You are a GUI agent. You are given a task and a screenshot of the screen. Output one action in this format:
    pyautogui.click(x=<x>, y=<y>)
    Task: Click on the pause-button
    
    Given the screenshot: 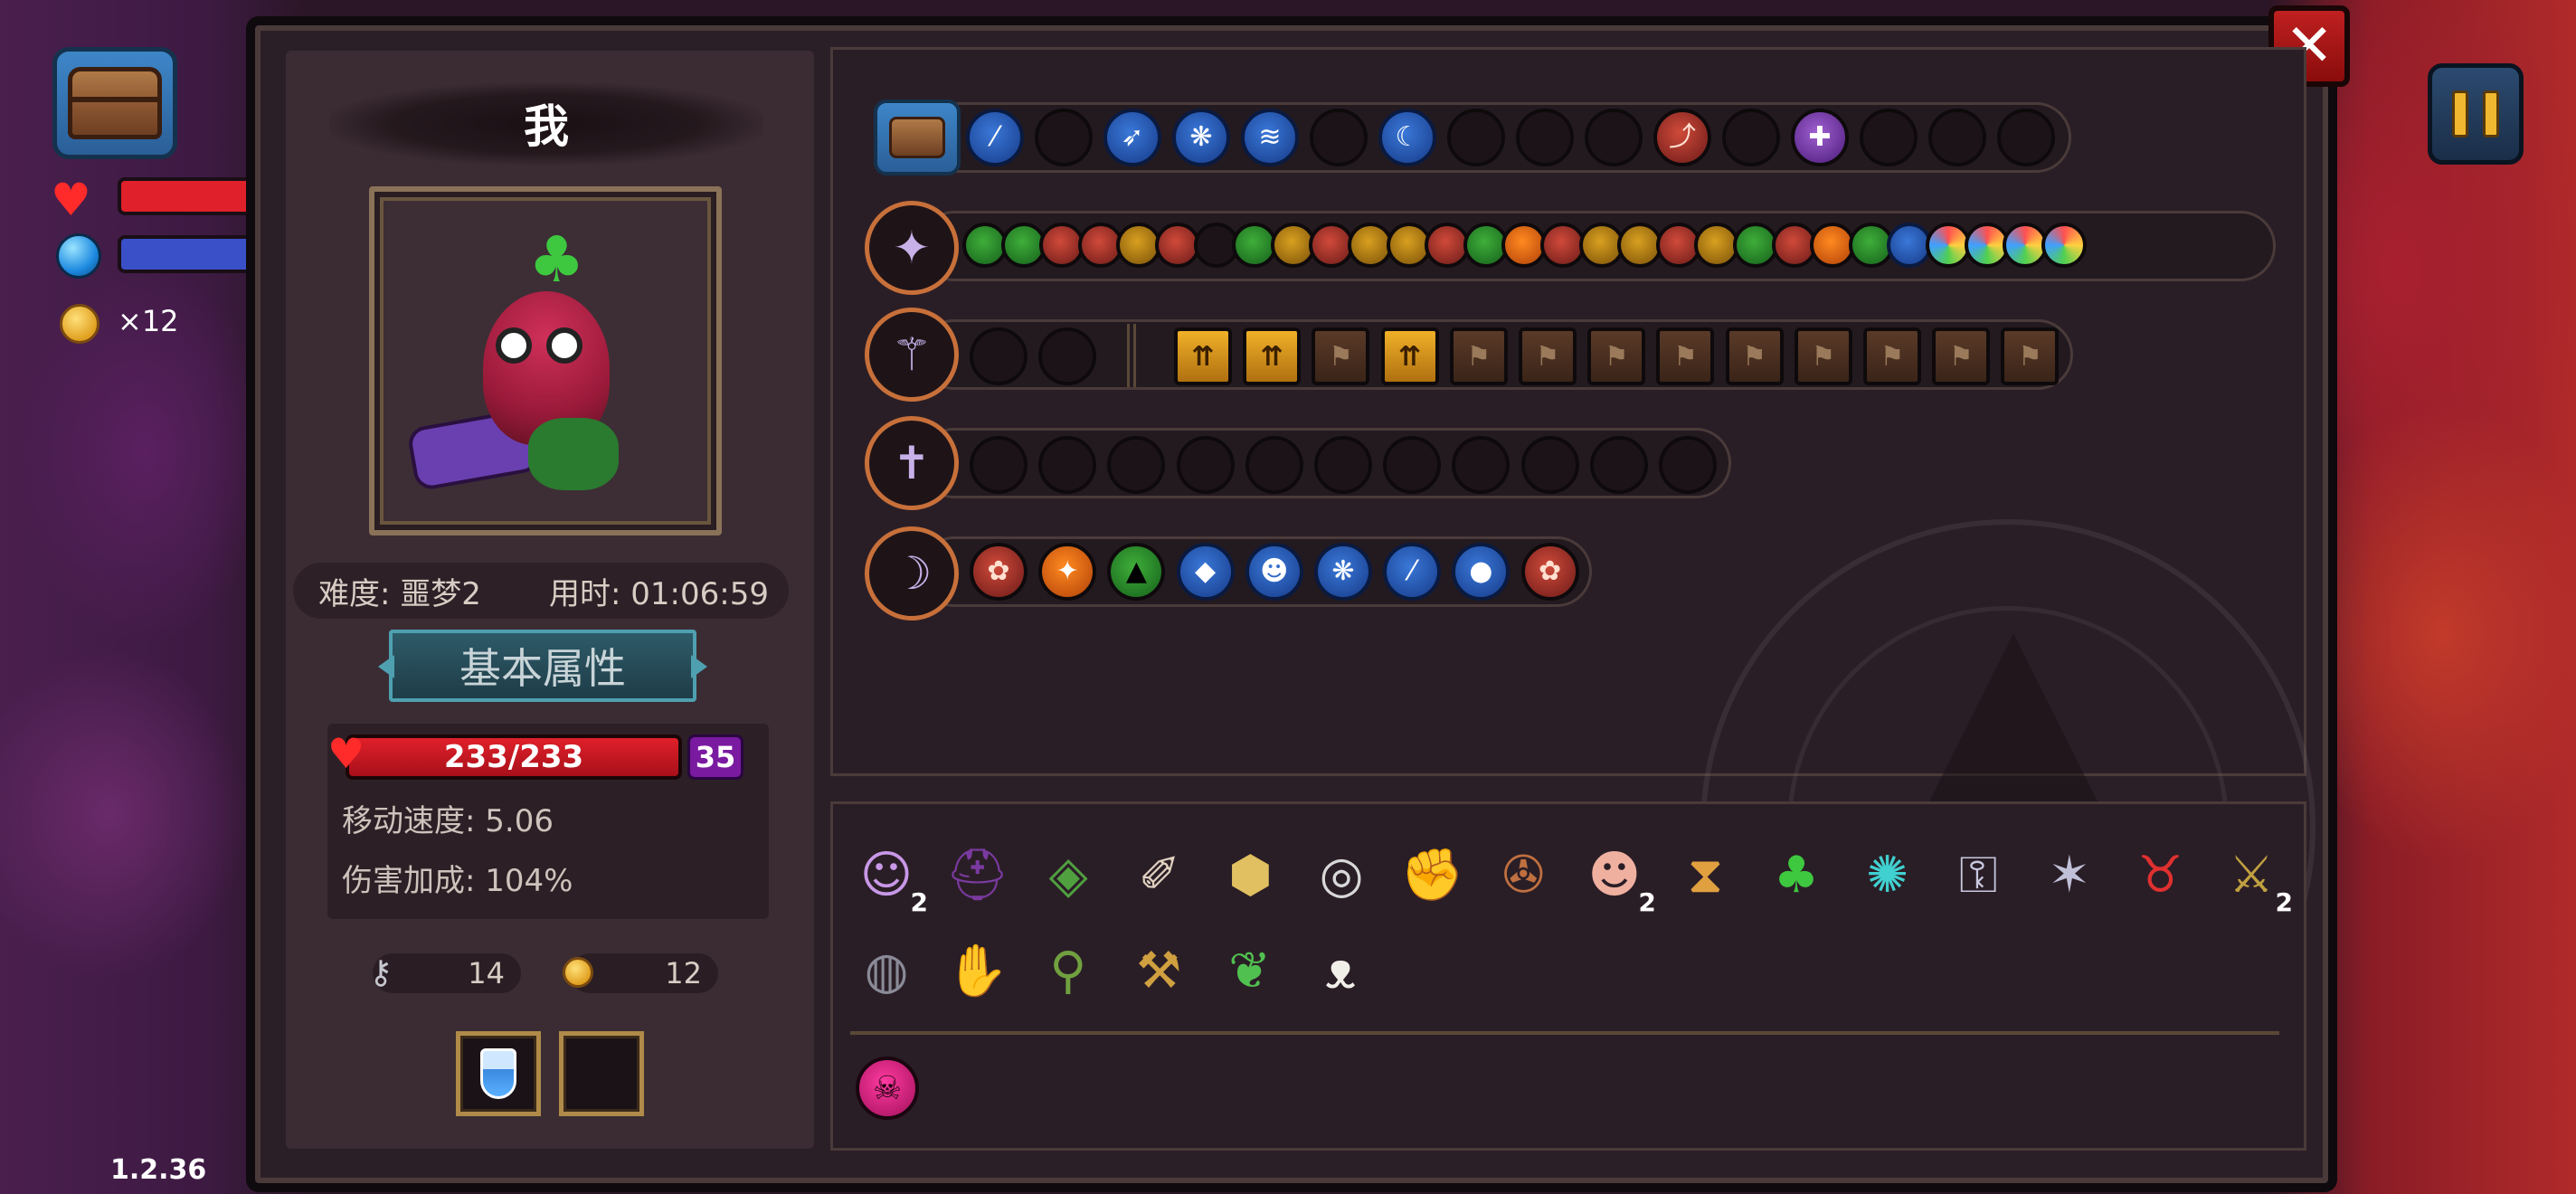 What is the action you would take?
    pyautogui.click(x=2476, y=114)
    